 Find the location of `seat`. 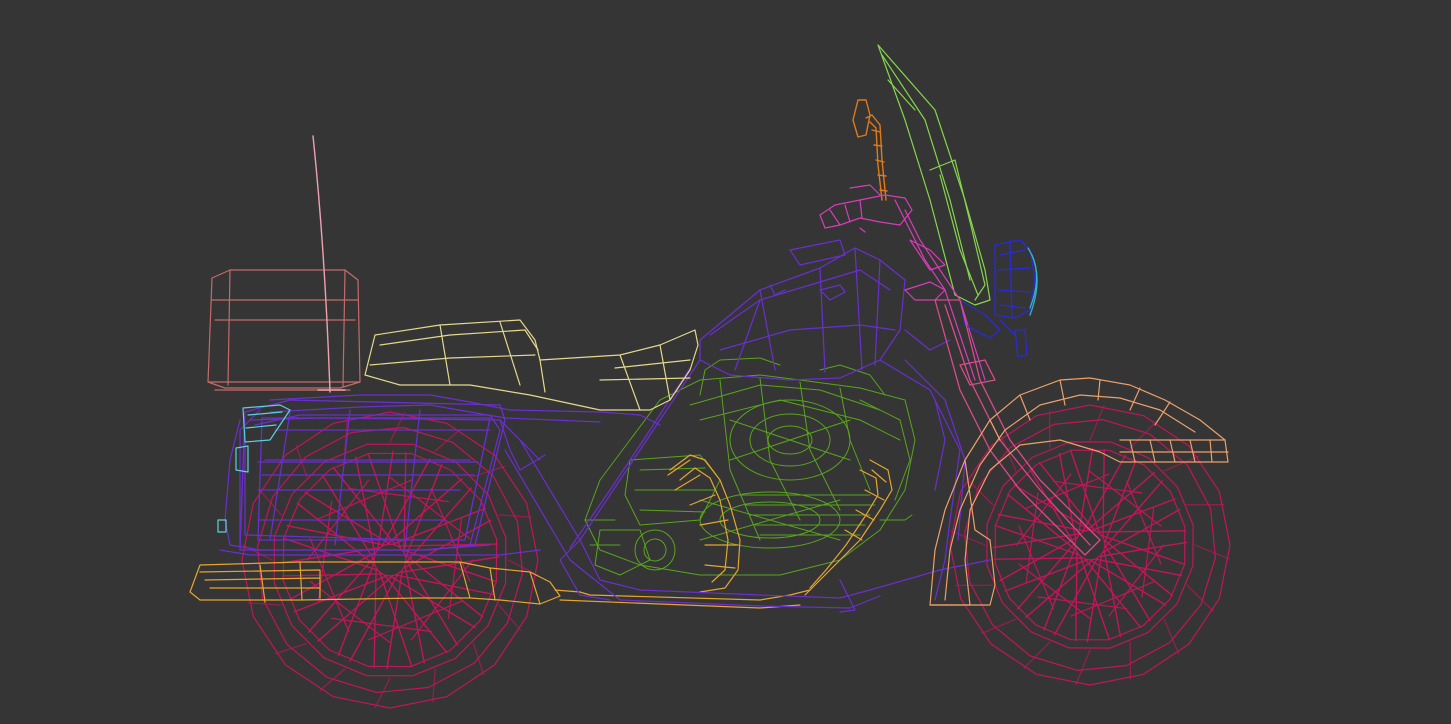

seat is located at coordinates (531, 365).